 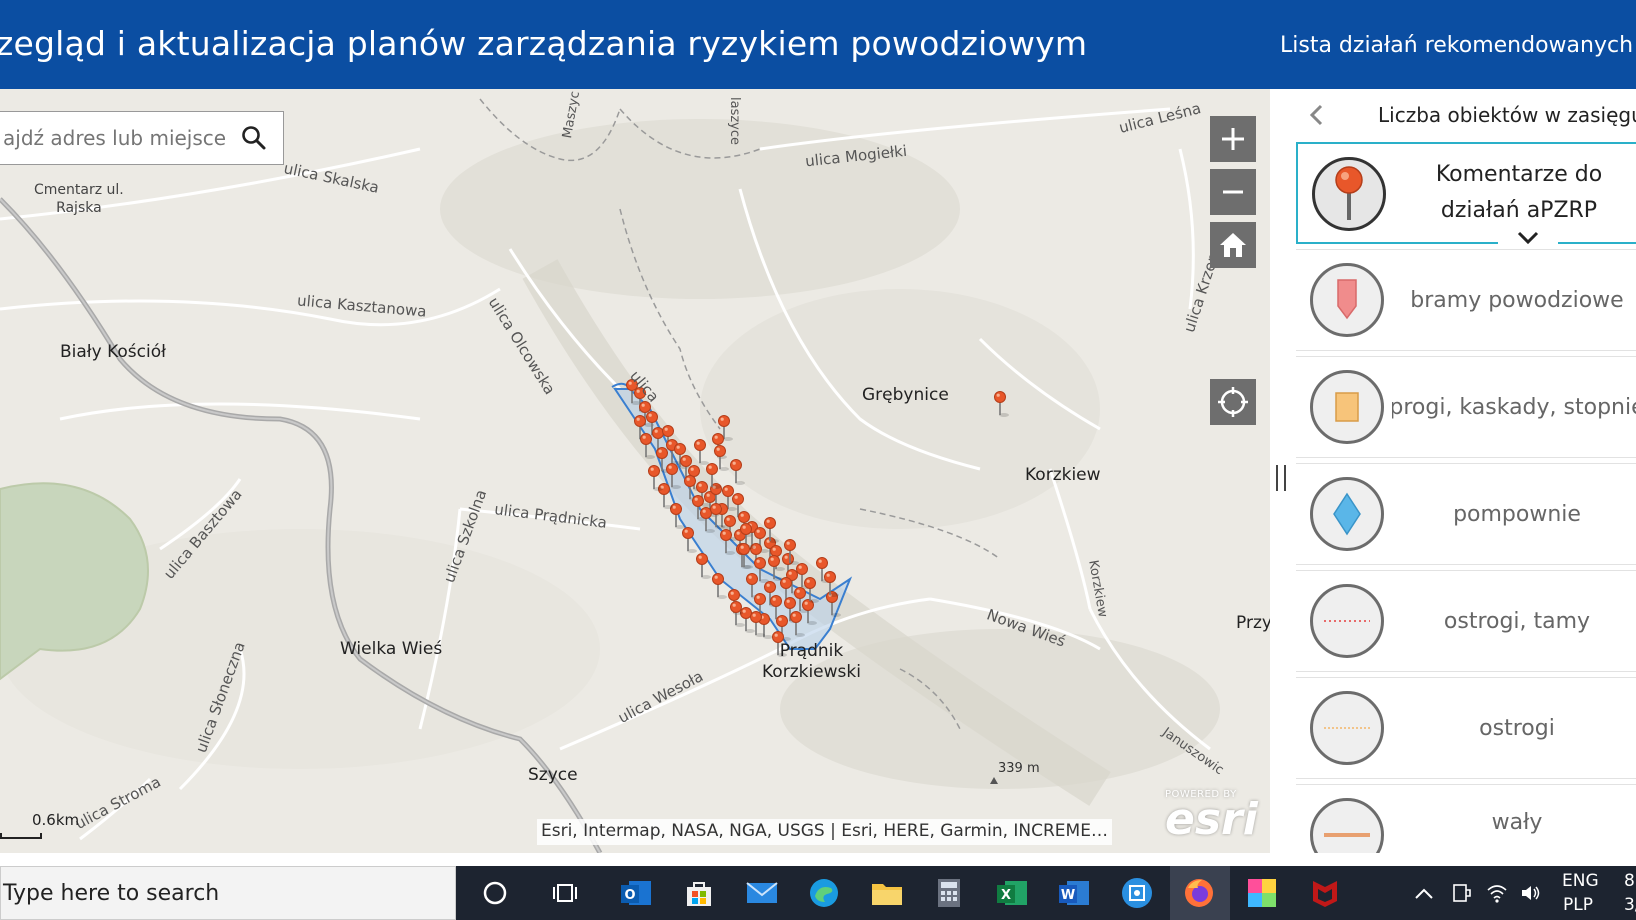 What do you see at coordinates (1517, 621) in the screenshot?
I see `layer-label: ostrogi, tamy` at bounding box center [1517, 621].